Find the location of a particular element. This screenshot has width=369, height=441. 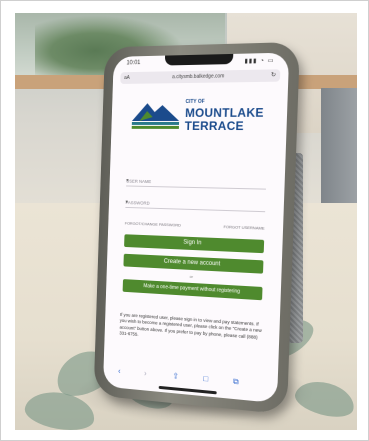

account-links: FORGOT/CHANGE PASSWORD FORGOT USERNAME is located at coordinates (195, 227).